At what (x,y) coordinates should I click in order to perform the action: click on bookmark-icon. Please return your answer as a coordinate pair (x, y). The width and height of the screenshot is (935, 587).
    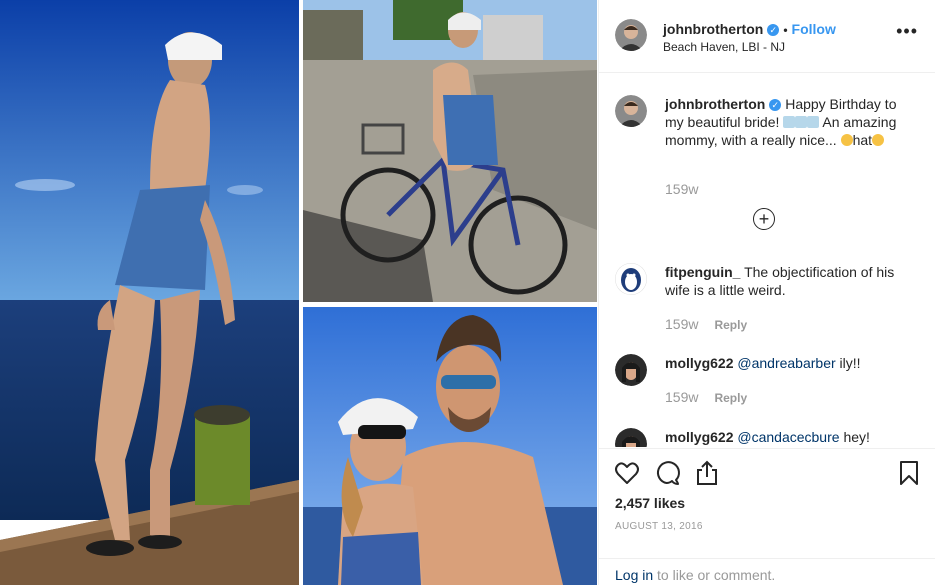
    Looking at the image, I should click on (909, 473).